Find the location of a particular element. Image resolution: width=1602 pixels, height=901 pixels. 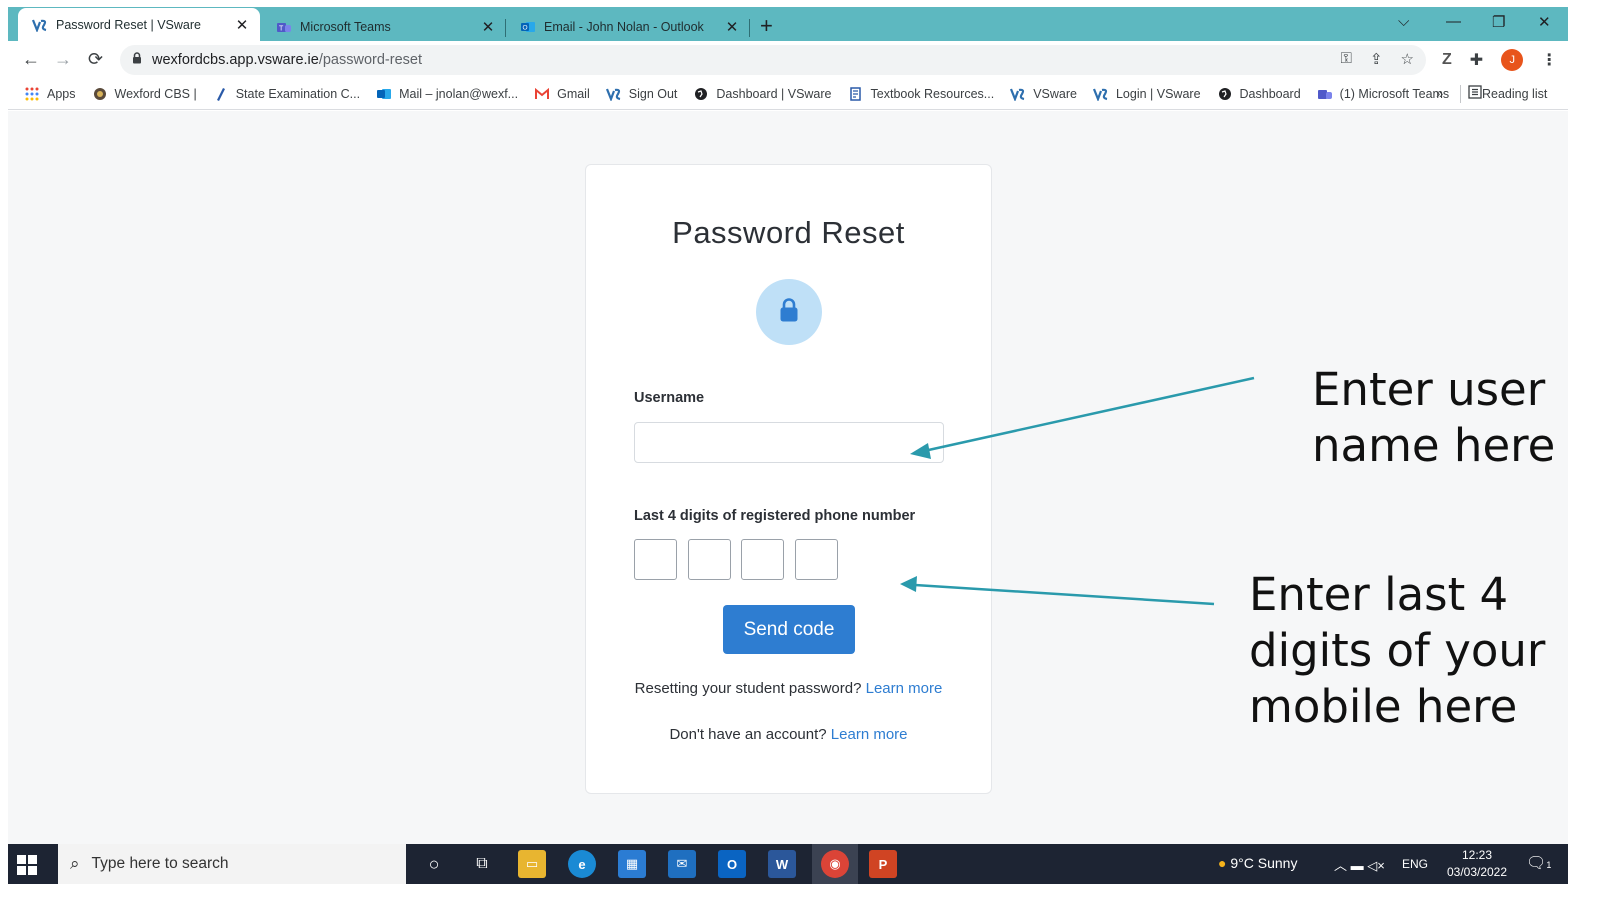

powerpoint-icon: P is located at coordinates (883, 864).